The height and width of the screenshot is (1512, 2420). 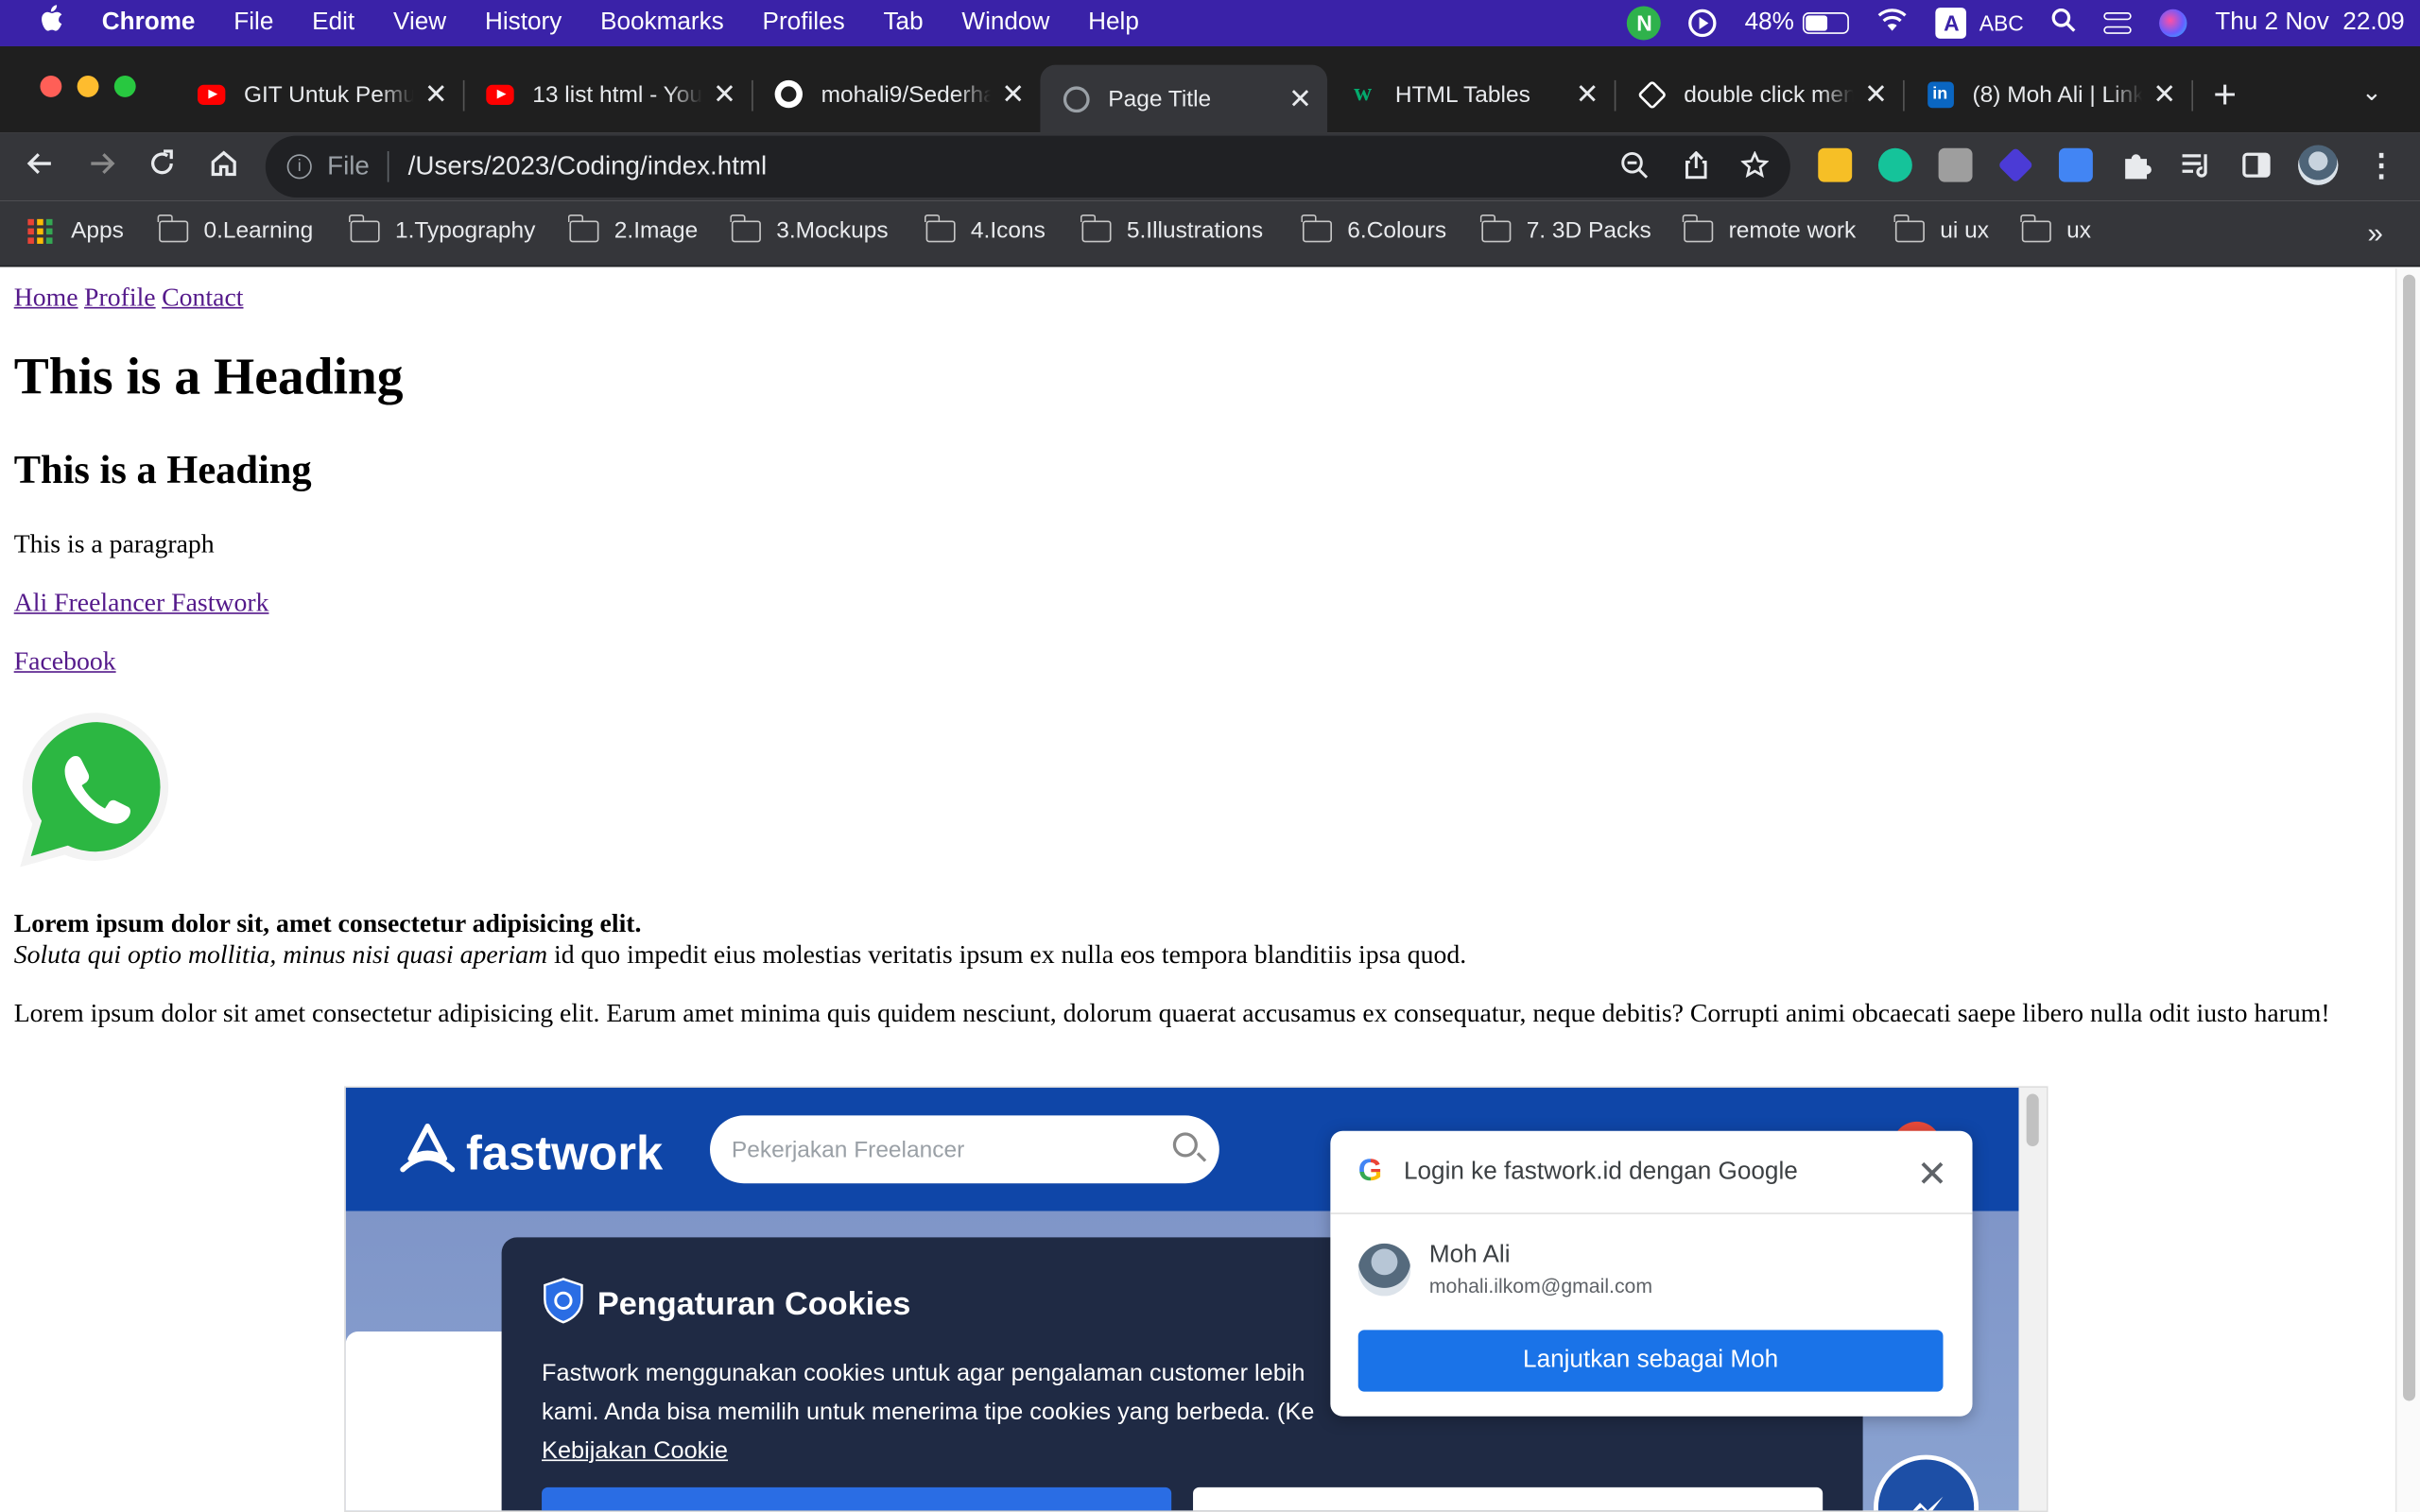 What do you see at coordinates (364, 228) in the screenshot?
I see `folder-icon` at bounding box center [364, 228].